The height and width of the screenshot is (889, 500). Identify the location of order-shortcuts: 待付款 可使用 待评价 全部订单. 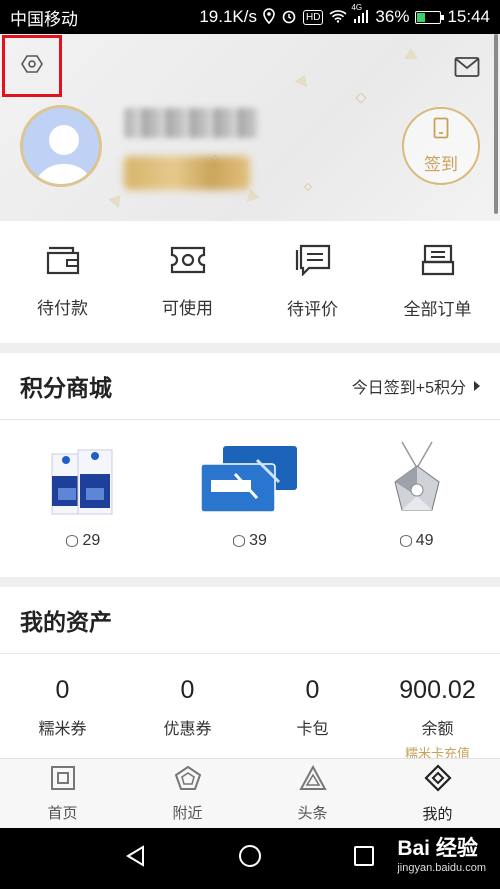
(250, 282).